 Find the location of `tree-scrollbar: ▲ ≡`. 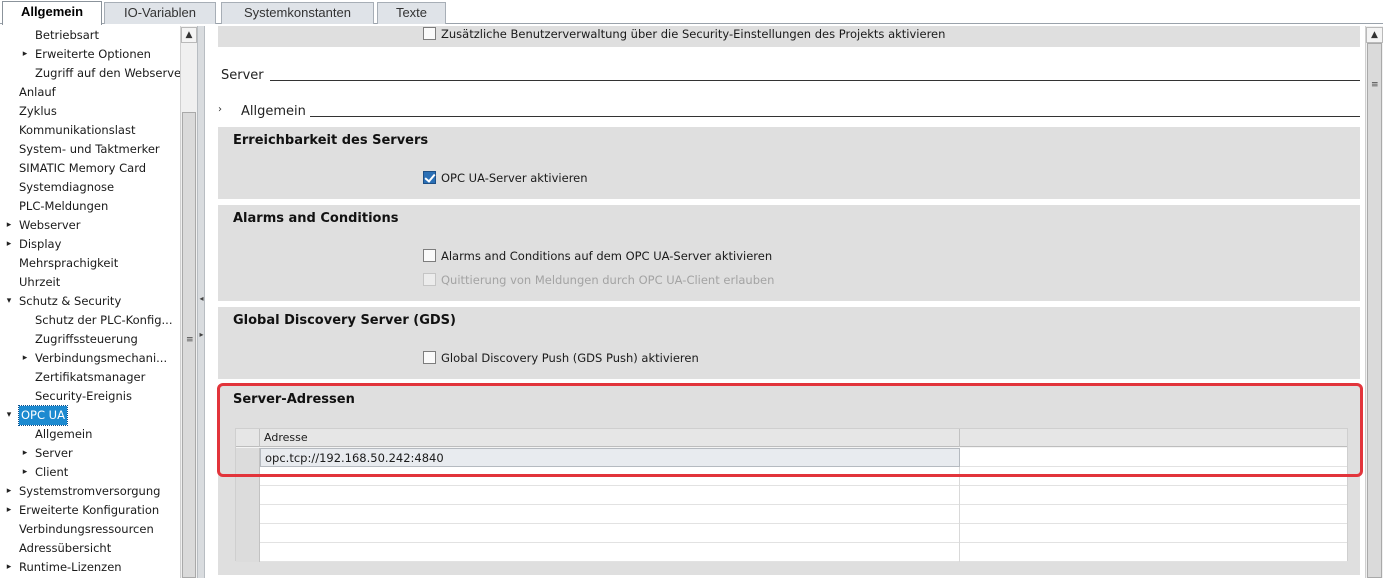

tree-scrollbar: ▲ ≡ is located at coordinates (188, 302).